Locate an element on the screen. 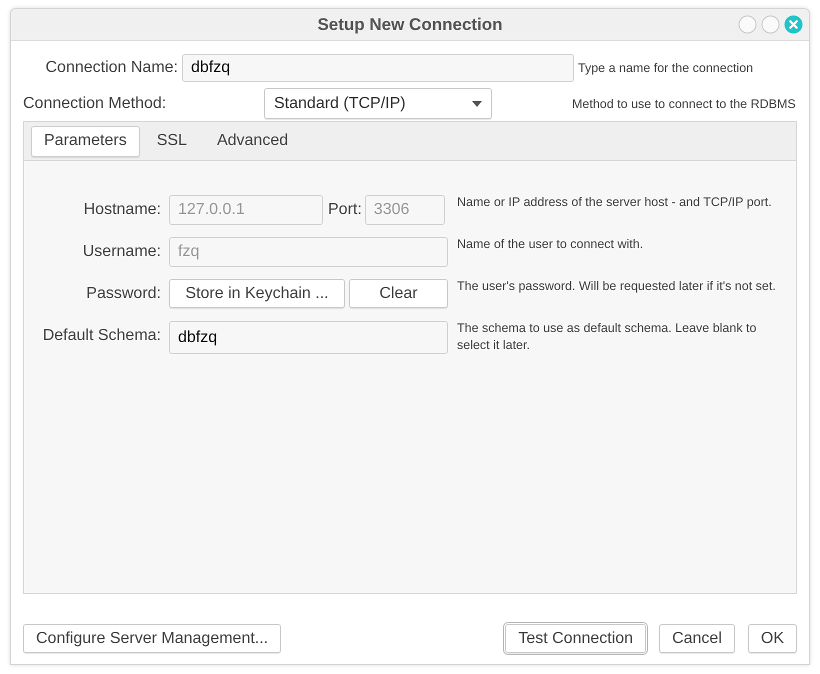  tab: Advanced is located at coordinates (253, 141).